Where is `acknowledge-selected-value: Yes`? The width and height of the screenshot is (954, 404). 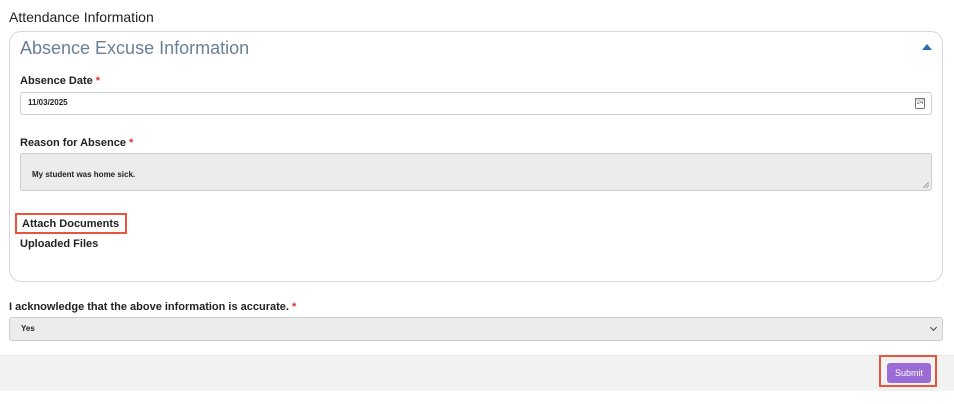 acknowledge-selected-value: Yes is located at coordinates (28, 328).